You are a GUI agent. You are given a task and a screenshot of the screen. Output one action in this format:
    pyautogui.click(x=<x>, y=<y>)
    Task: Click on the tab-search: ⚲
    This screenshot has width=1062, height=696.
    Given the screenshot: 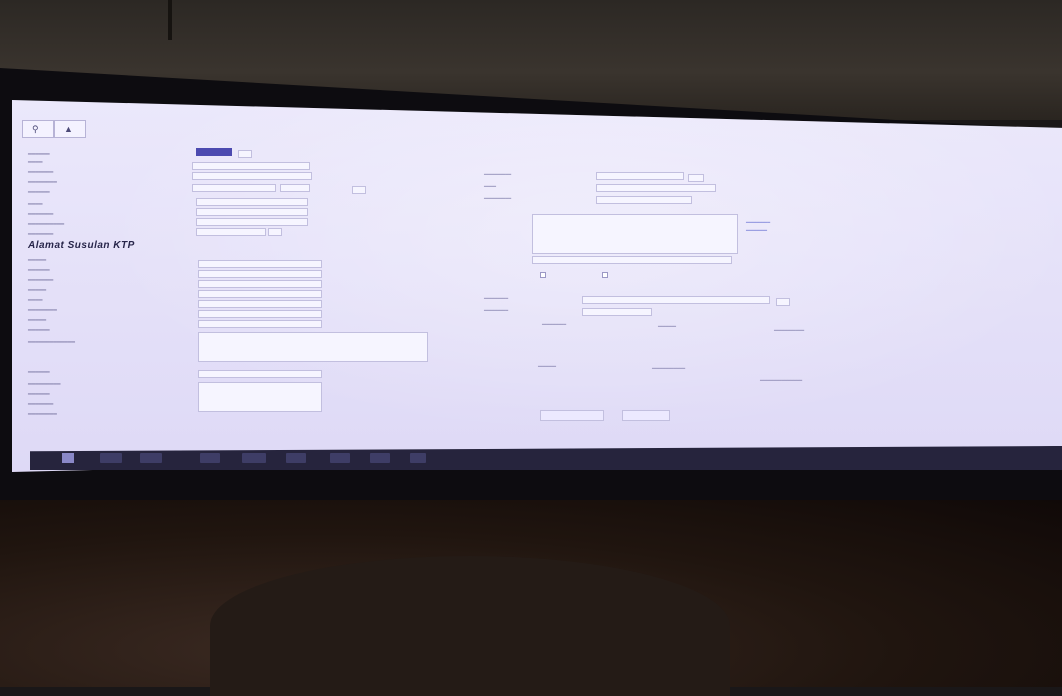 What is the action you would take?
    pyautogui.click(x=38, y=129)
    